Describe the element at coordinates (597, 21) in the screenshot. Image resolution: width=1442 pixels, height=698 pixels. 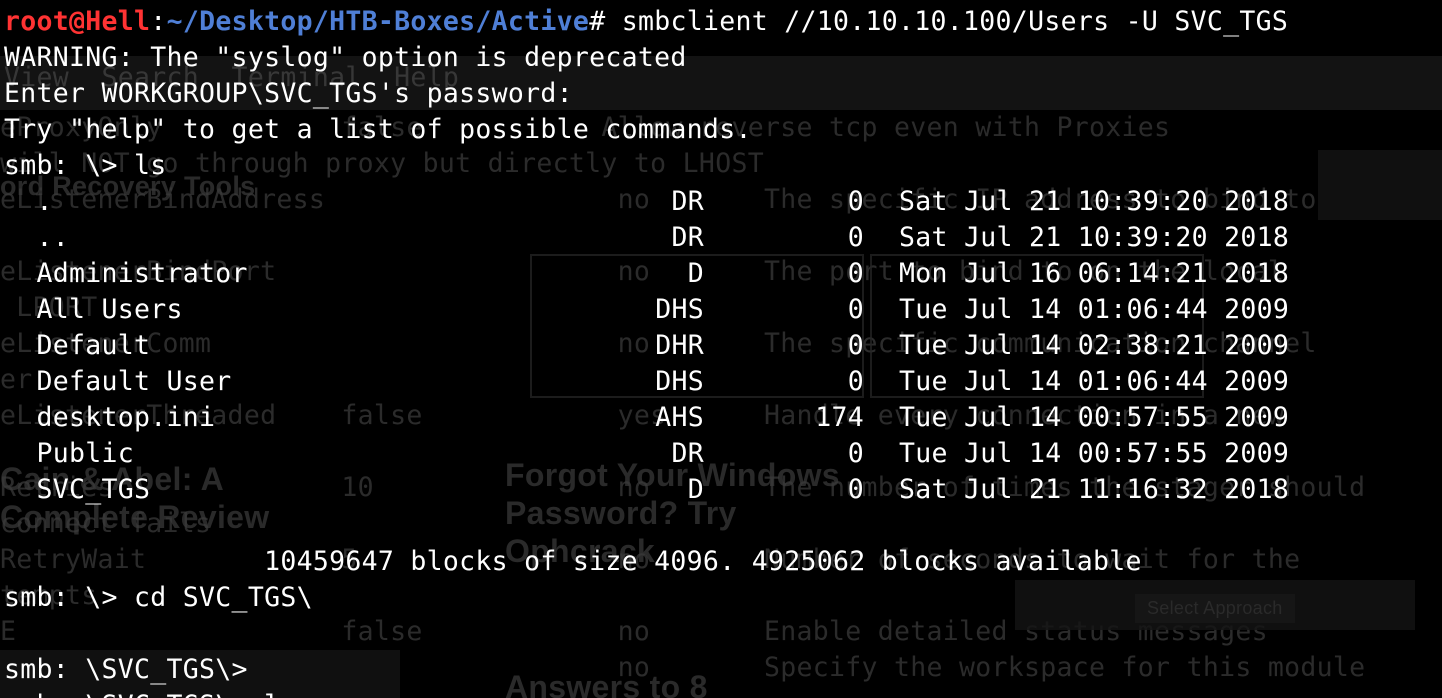
I see `prompt-hash: #` at that location.